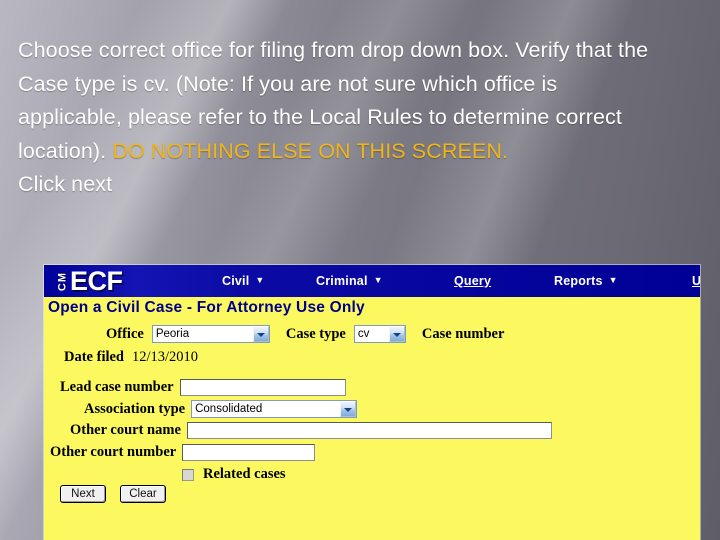 The width and height of the screenshot is (720, 540). Describe the element at coordinates (143, 494) in the screenshot. I see `clear-button: Clear` at that location.